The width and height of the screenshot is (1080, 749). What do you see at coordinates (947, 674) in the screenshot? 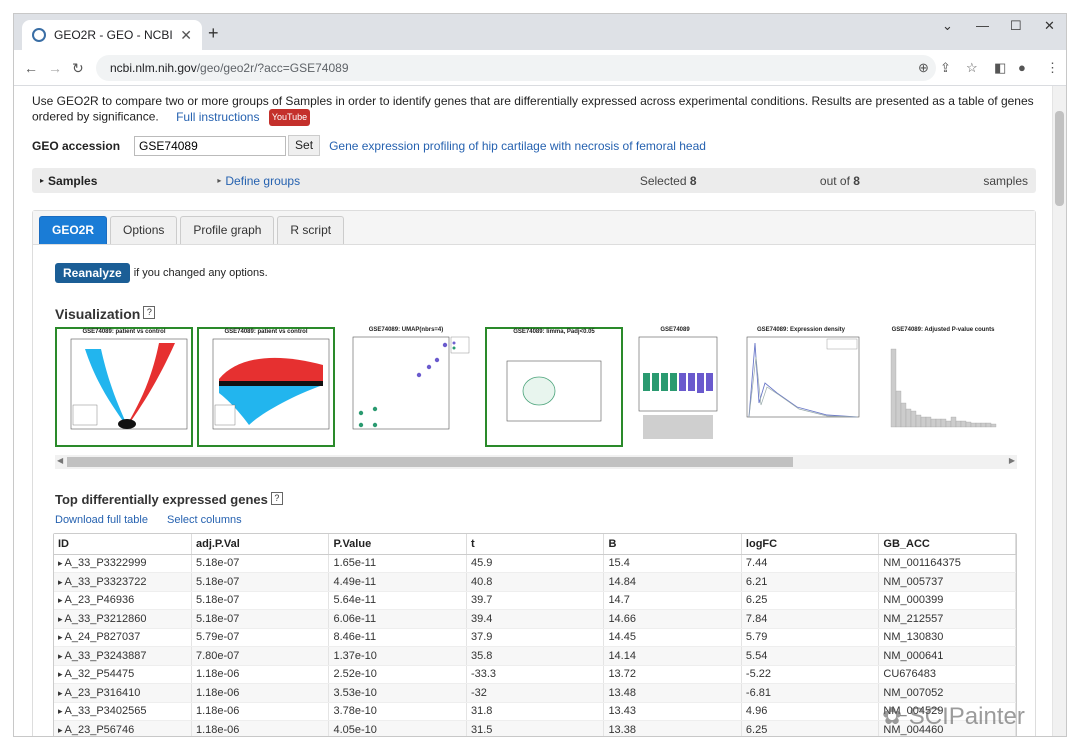
I see `table-cell: CU676483` at bounding box center [947, 674].